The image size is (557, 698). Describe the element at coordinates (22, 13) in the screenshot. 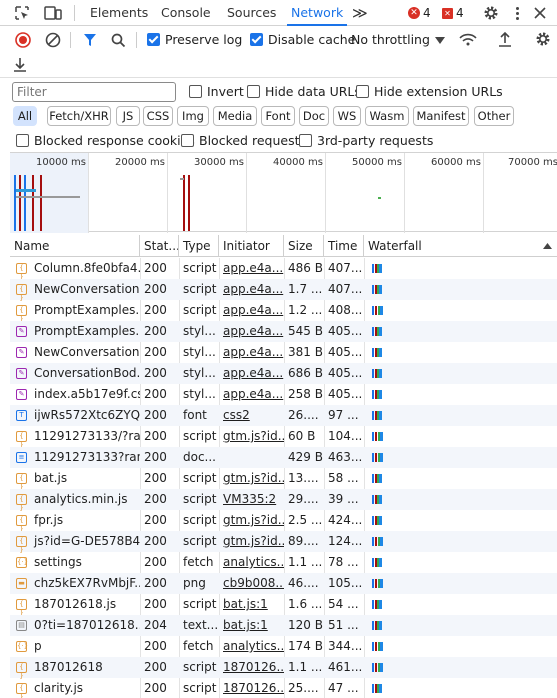

I see `inspect-element-icon` at that location.